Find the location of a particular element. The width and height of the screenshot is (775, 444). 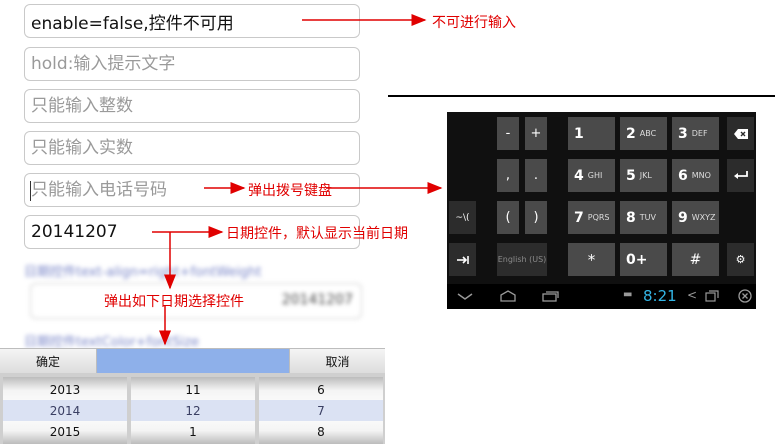

key-minus: - is located at coordinates (508, 133).